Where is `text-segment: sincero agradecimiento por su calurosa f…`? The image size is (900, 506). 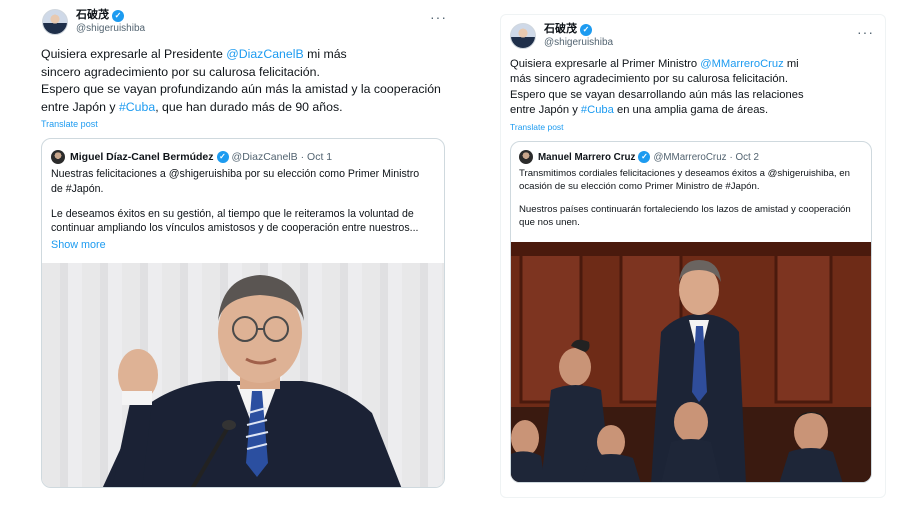
text-segment: sincero agradecimiento por su calurosa f… is located at coordinates (180, 71).